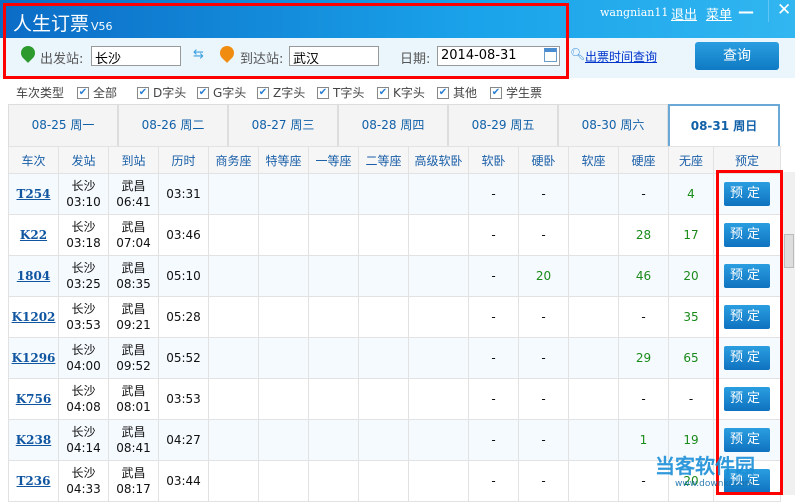  I want to click on seat-count-yz: 1, so click(643, 440).